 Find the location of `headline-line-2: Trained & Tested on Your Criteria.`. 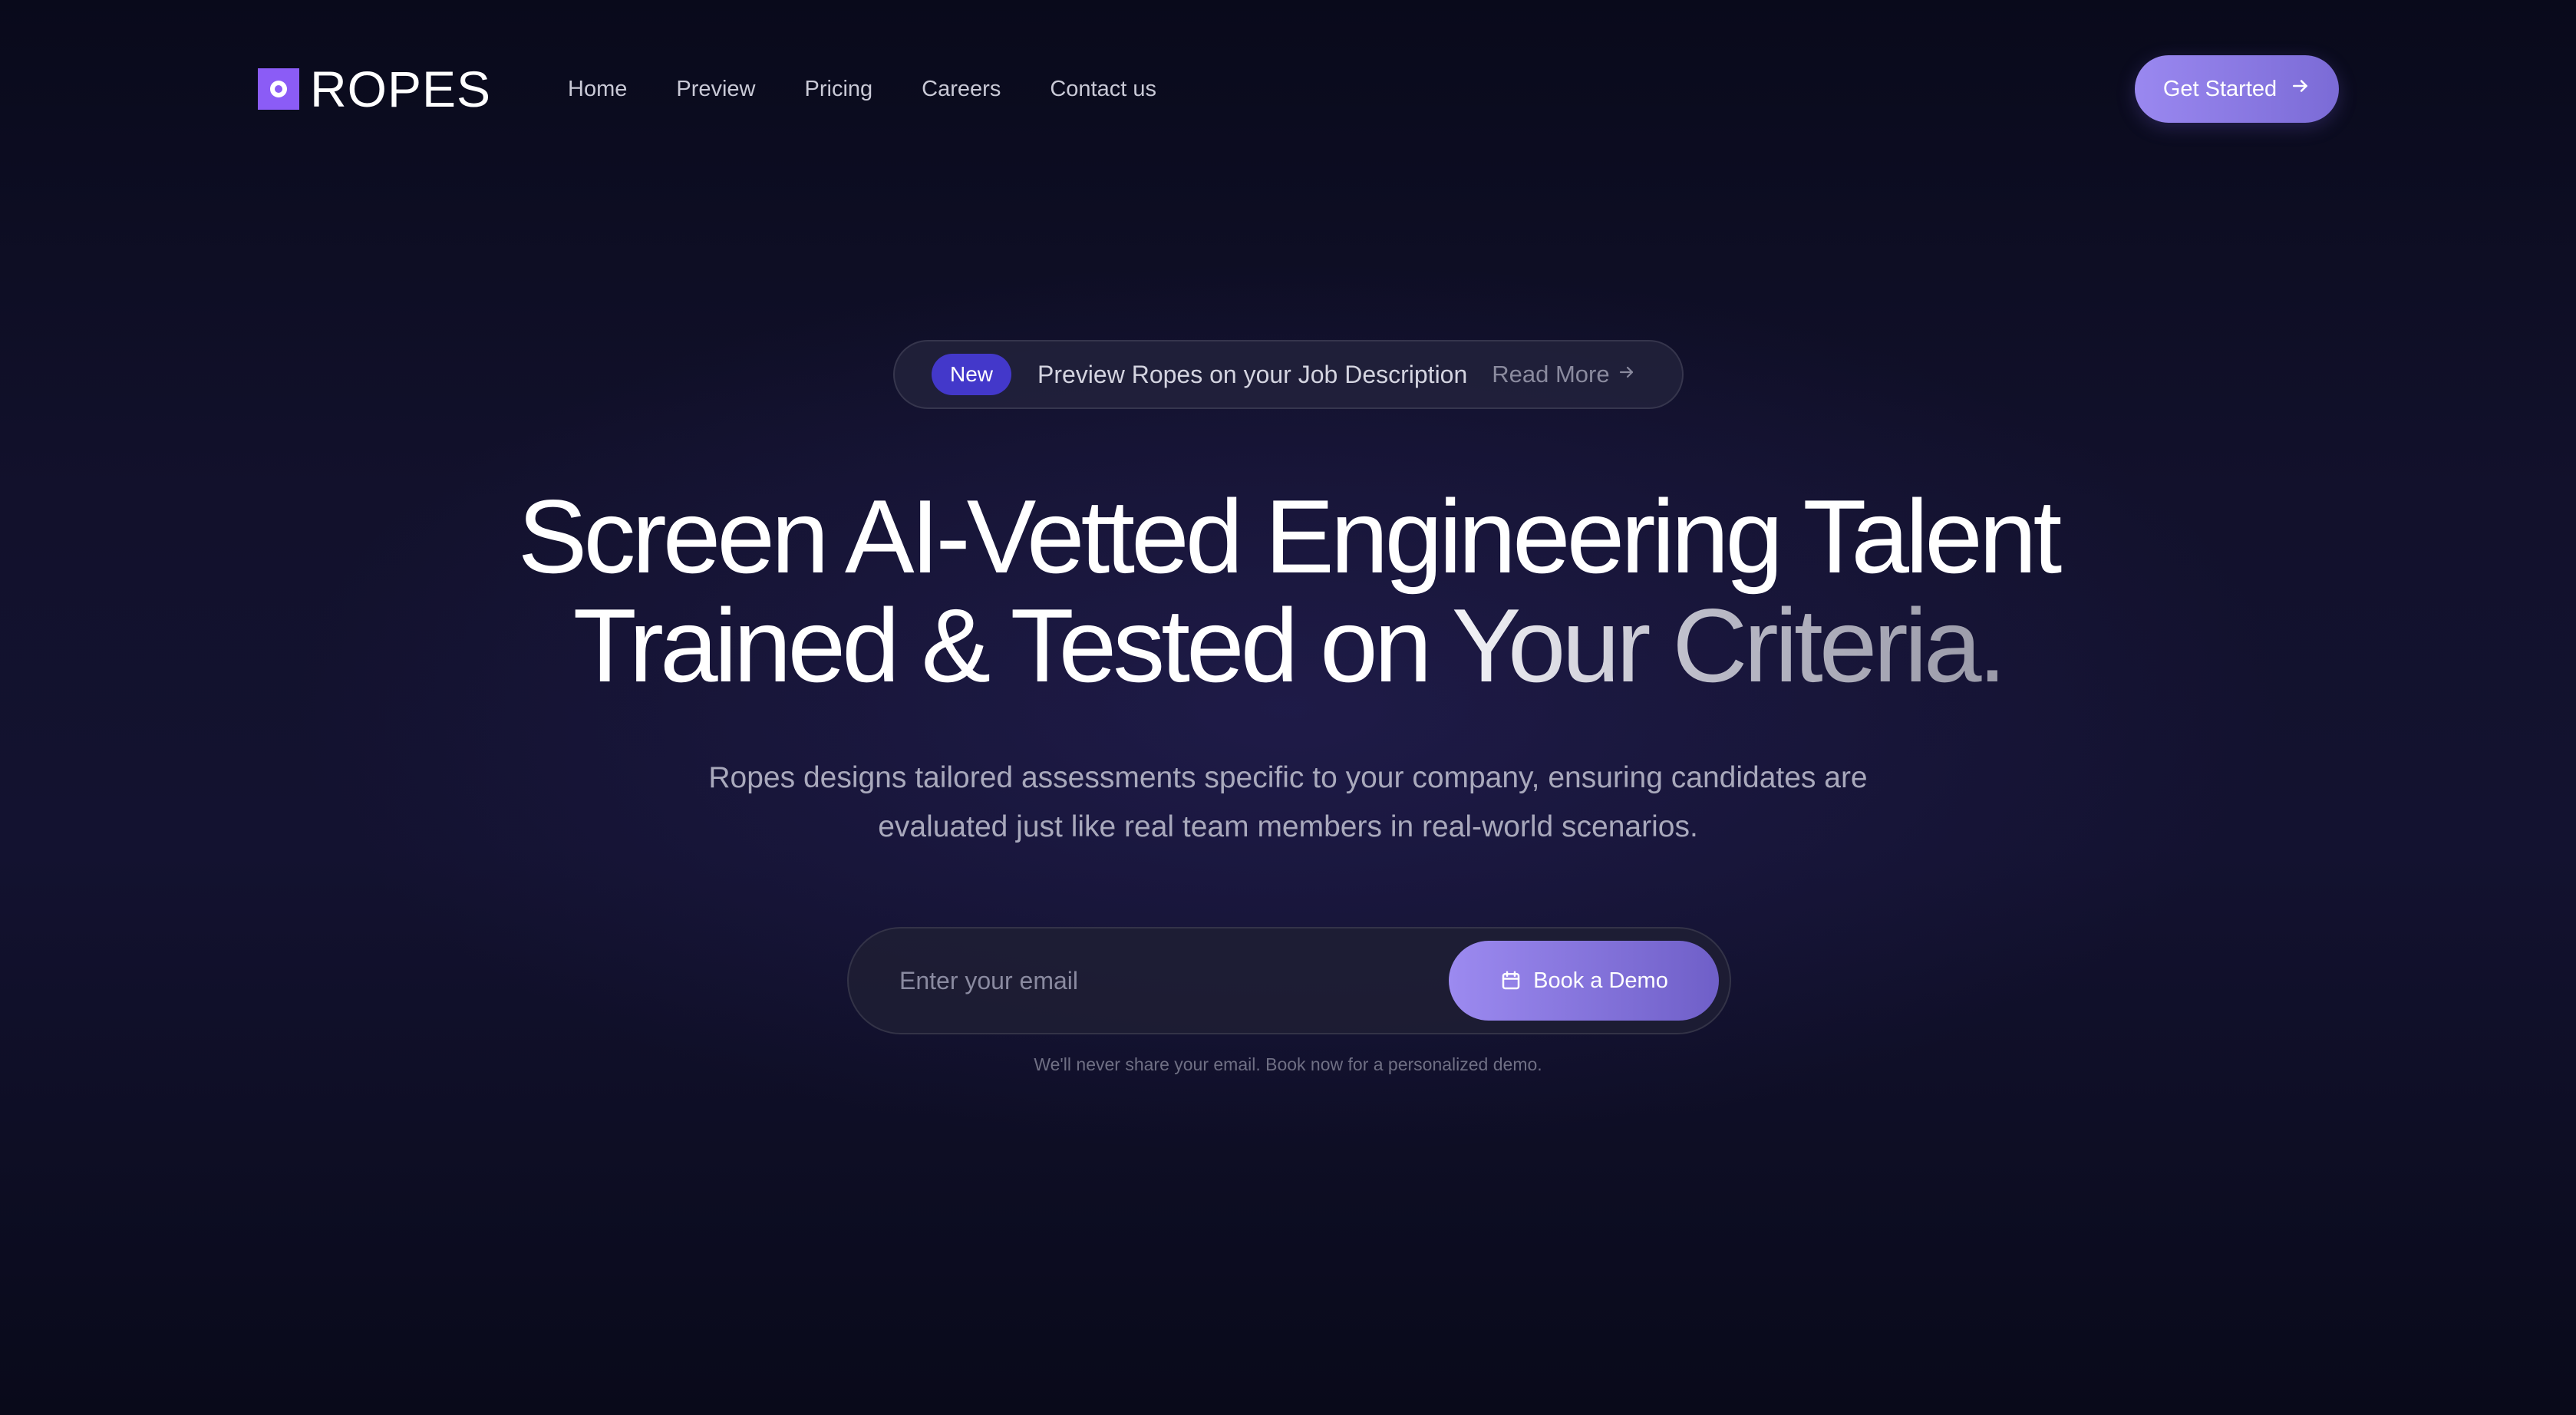

headline-line-2: Trained & Tested on Your Criteria. is located at coordinates (1288, 645).